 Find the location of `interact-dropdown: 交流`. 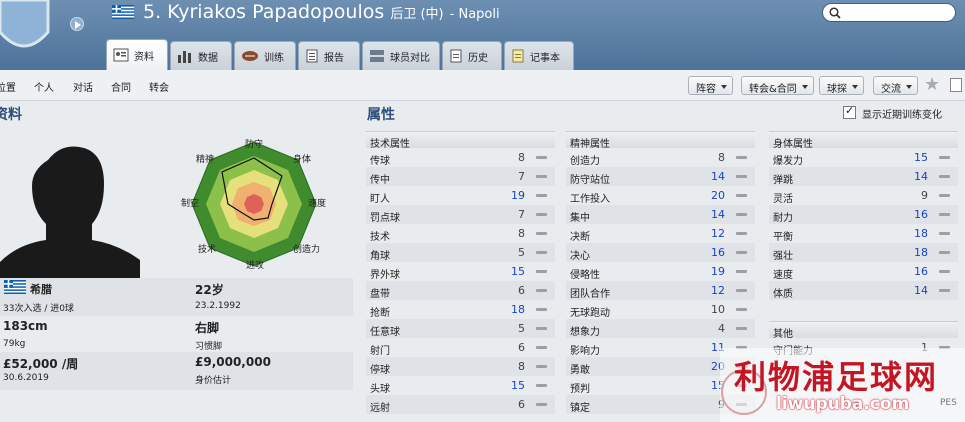

interact-dropdown: 交流 is located at coordinates (895, 85).